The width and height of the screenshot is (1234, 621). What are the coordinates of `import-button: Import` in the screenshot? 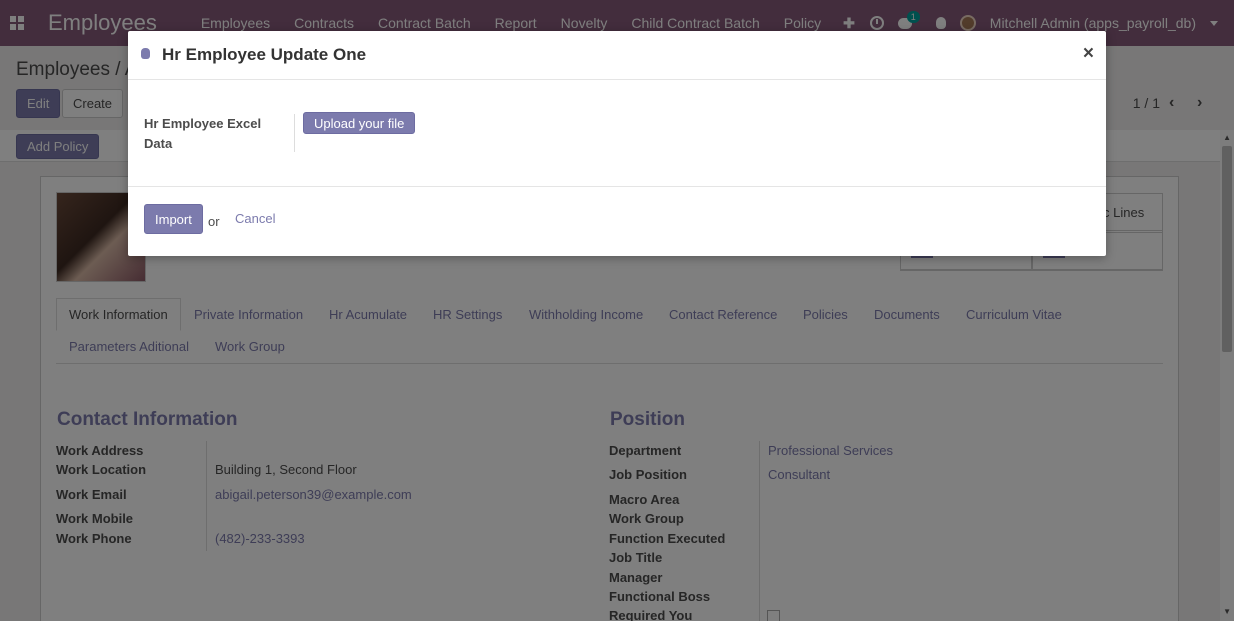 It's located at (173, 219).